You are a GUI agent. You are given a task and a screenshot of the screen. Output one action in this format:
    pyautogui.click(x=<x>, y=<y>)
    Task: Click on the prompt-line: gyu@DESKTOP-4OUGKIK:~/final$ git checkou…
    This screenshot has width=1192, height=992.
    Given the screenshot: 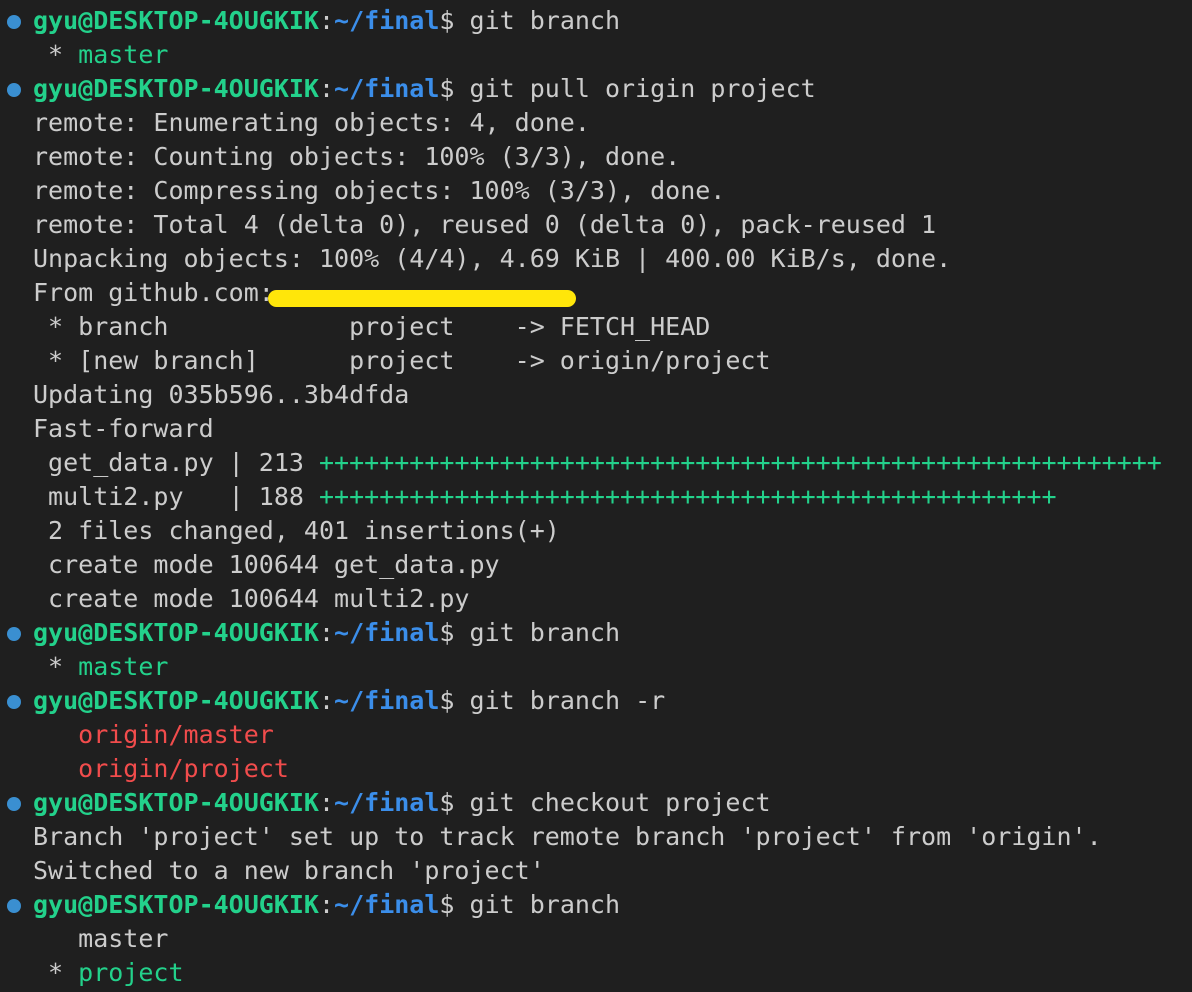 What is the action you would take?
    pyautogui.click(x=596, y=803)
    